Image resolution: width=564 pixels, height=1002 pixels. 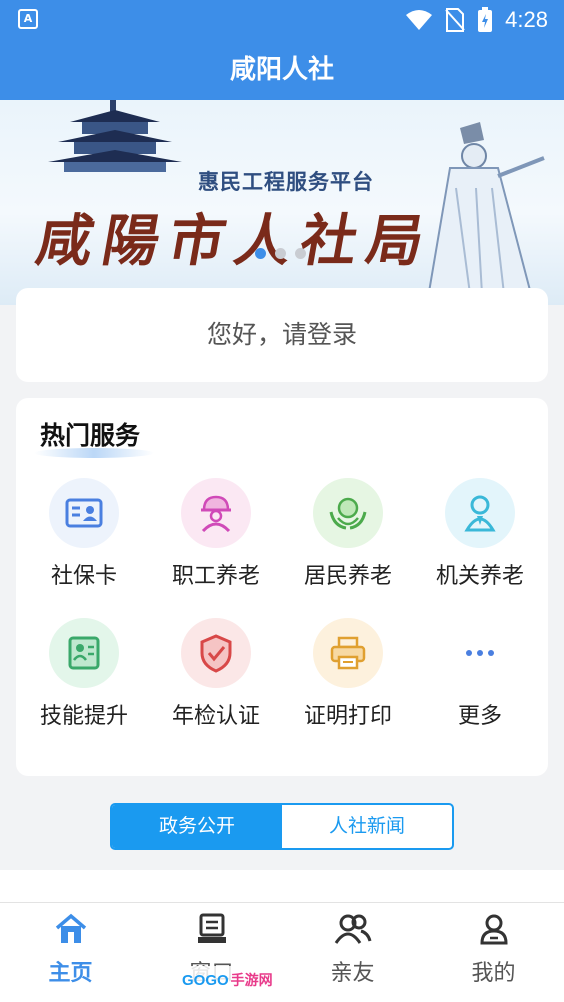 I want to click on service-label: 证明打印, so click(x=347, y=716).